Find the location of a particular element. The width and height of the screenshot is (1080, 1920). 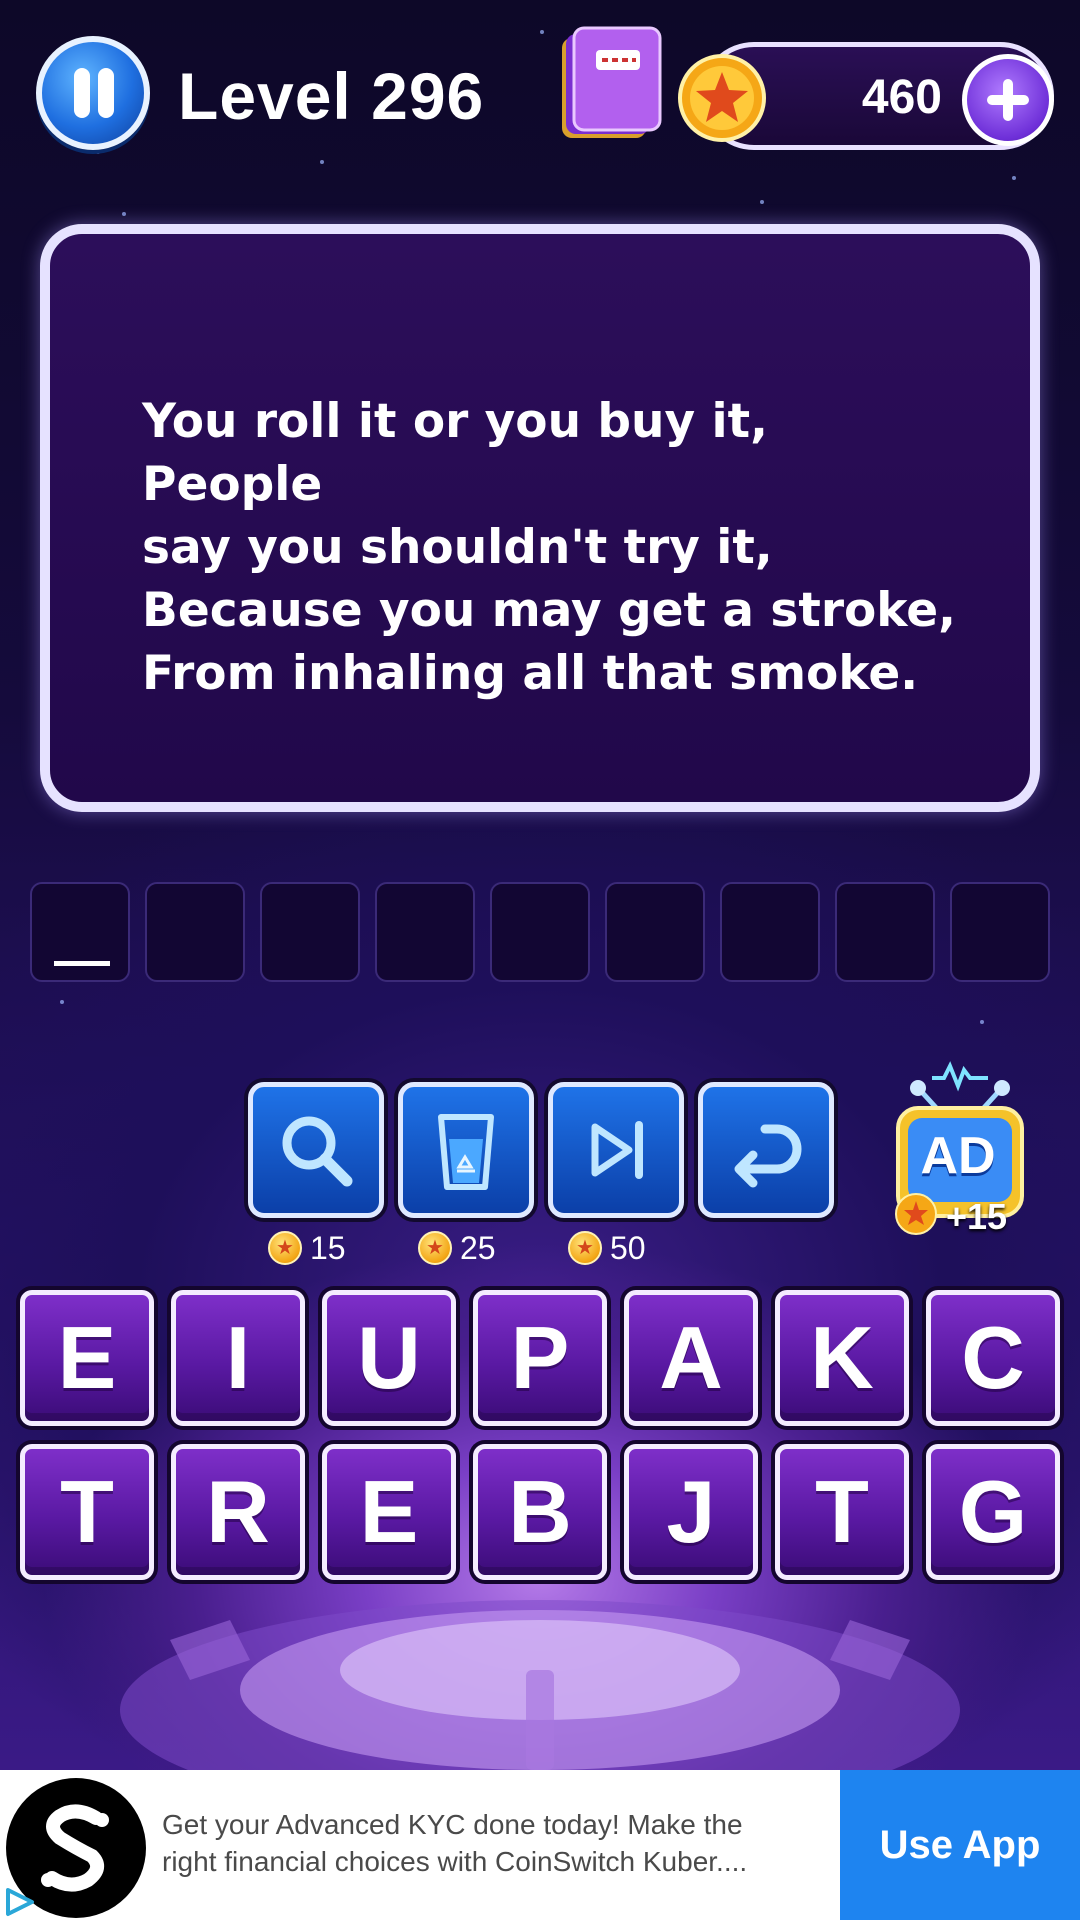

remove-letters-cost: 25 is located at coordinates (457, 1248).